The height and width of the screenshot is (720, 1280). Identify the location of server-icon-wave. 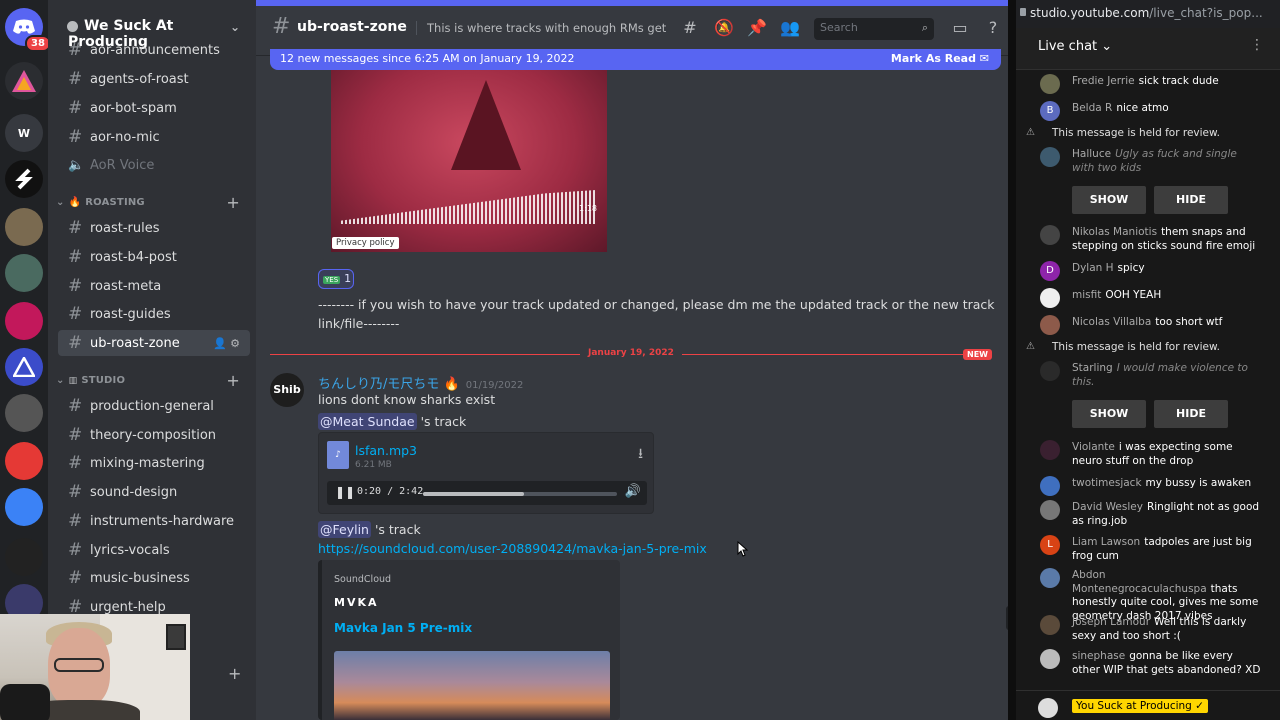
(24, 507).